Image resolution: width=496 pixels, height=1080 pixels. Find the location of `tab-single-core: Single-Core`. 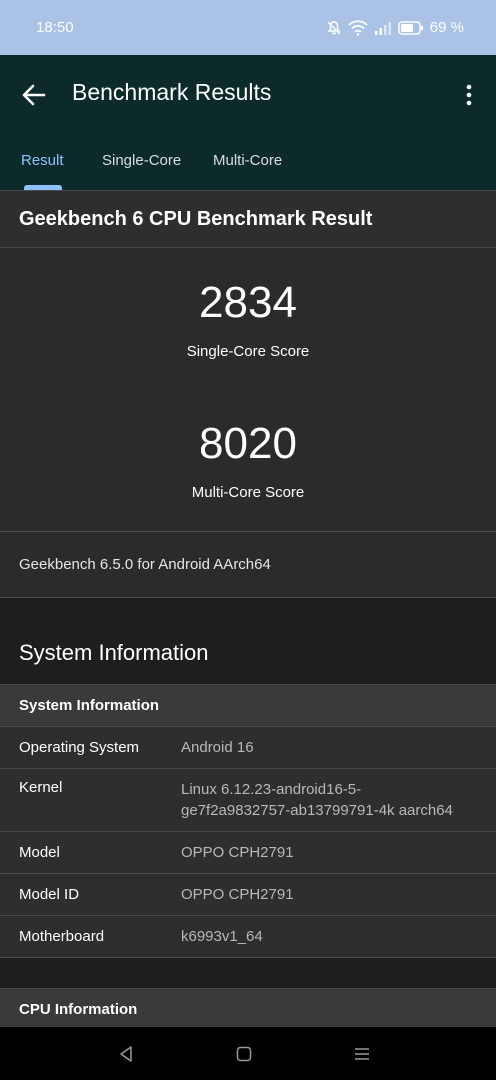

tab-single-core: Single-Core is located at coordinates (141, 160).